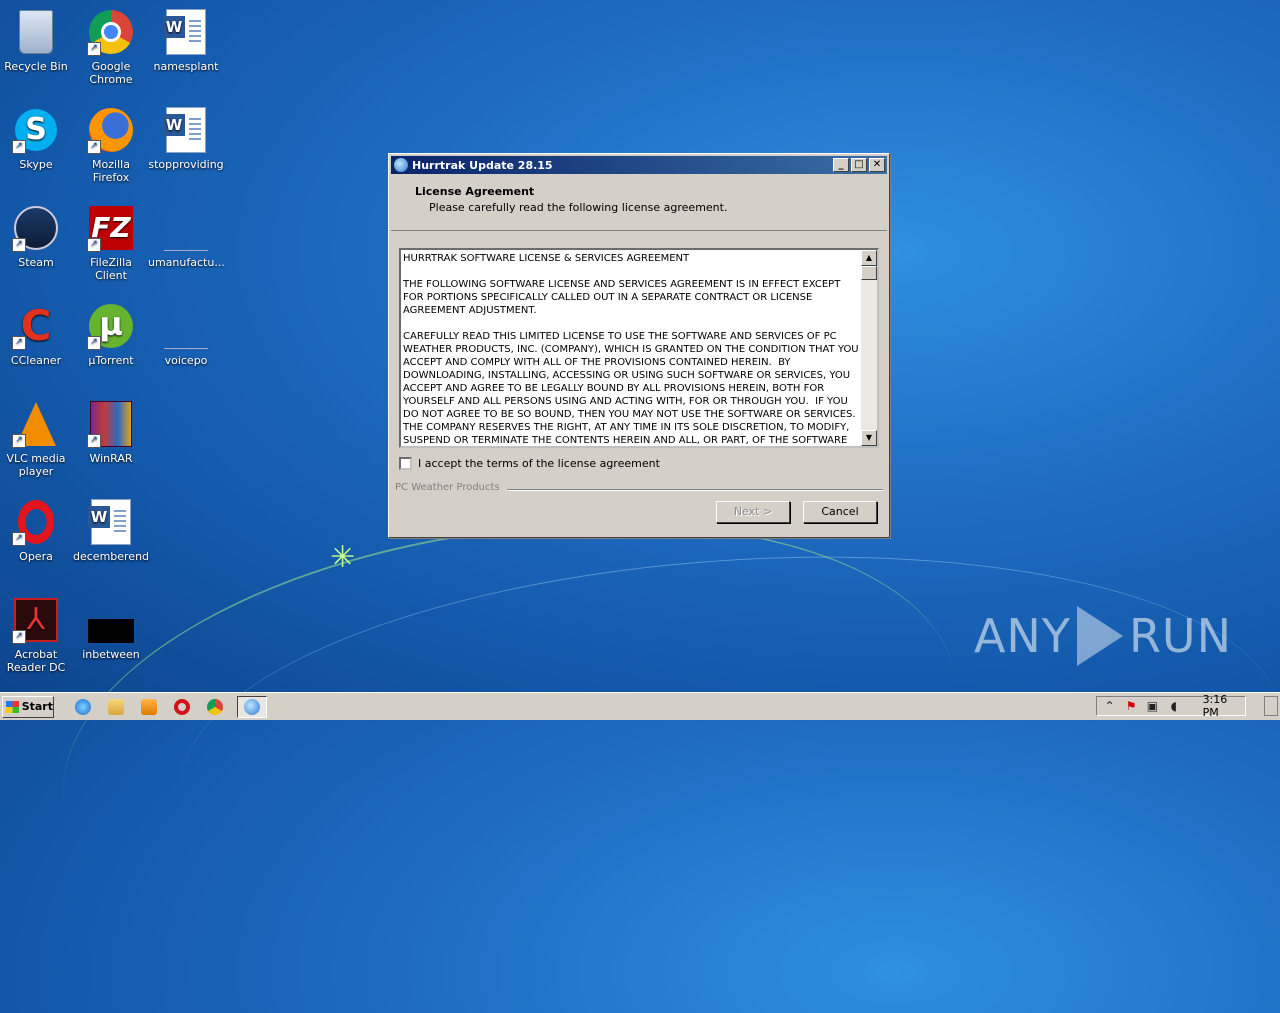 The image size is (1280, 1013). Describe the element at coordinates (869, 348) in the screenshot. I see `license-scrollbar: ▲ ▼` at that location.